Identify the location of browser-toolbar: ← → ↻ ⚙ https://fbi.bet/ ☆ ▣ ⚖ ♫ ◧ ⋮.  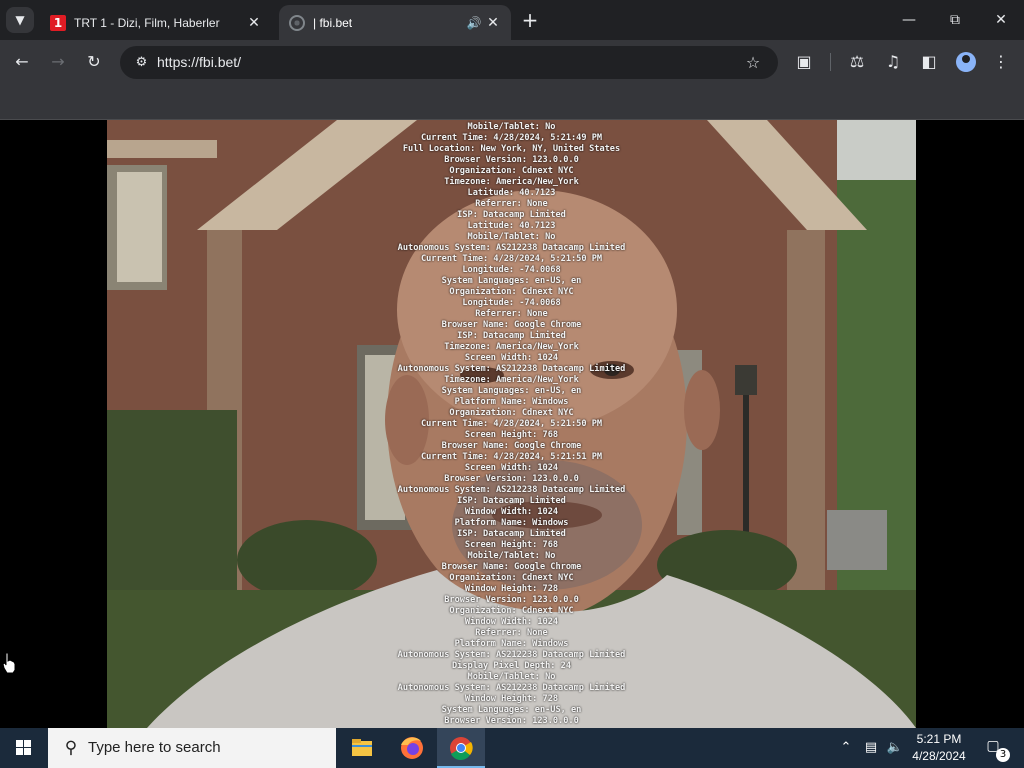
(512, 62).